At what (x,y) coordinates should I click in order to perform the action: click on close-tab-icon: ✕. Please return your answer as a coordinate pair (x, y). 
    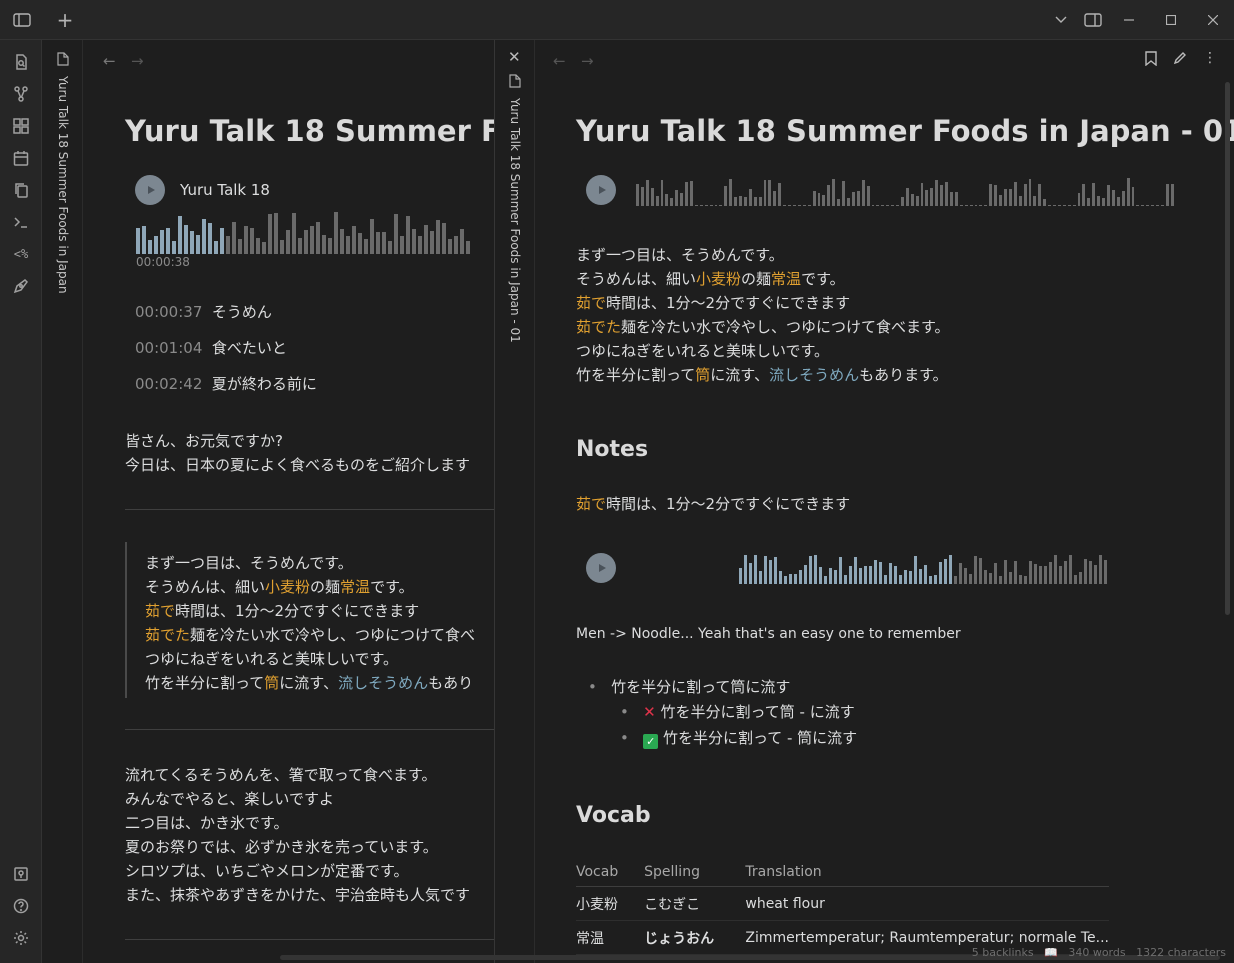
    Looking at the image, I should click on (514, 57).